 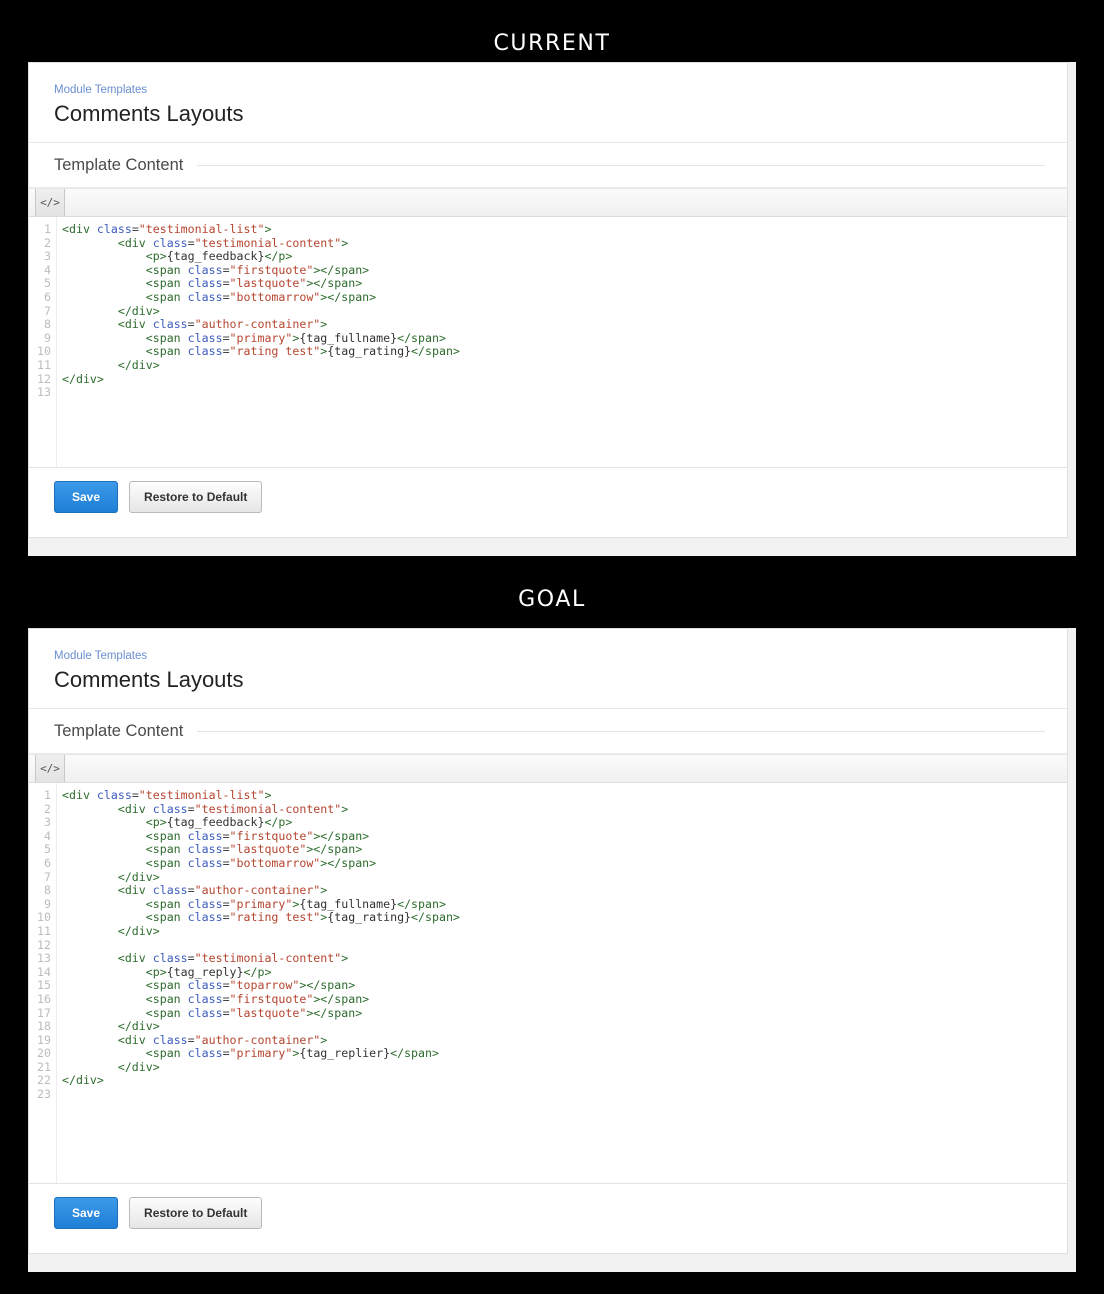 What do you see at coordinates (564, 863) in the screenshot?
I see `code-line: <span class="bottomarrow"></span>` at bounding box center [564, 863].